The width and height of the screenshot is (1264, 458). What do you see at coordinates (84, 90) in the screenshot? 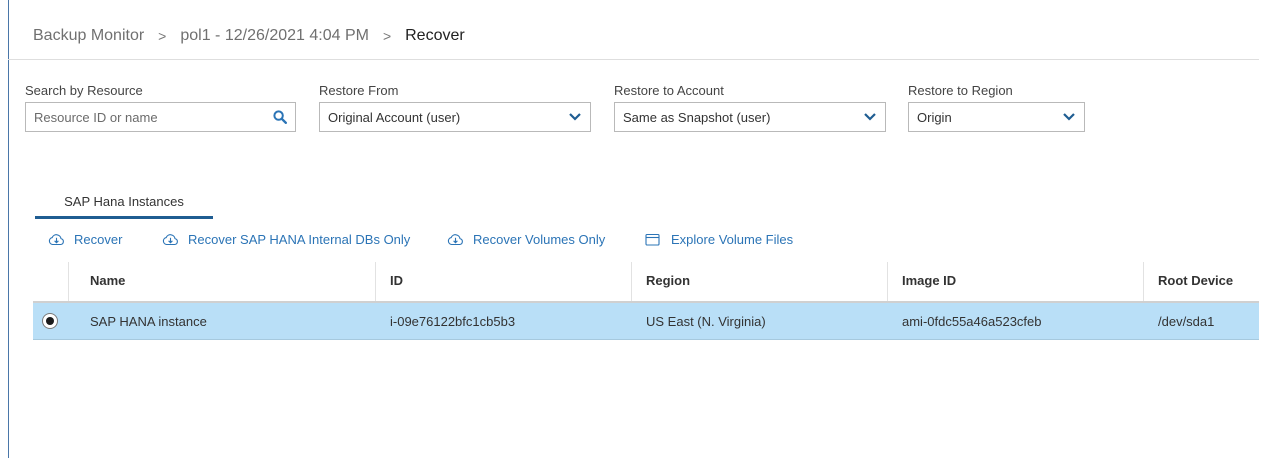
I see `search-label: Search by Resource` at bounding box center [84, 90].